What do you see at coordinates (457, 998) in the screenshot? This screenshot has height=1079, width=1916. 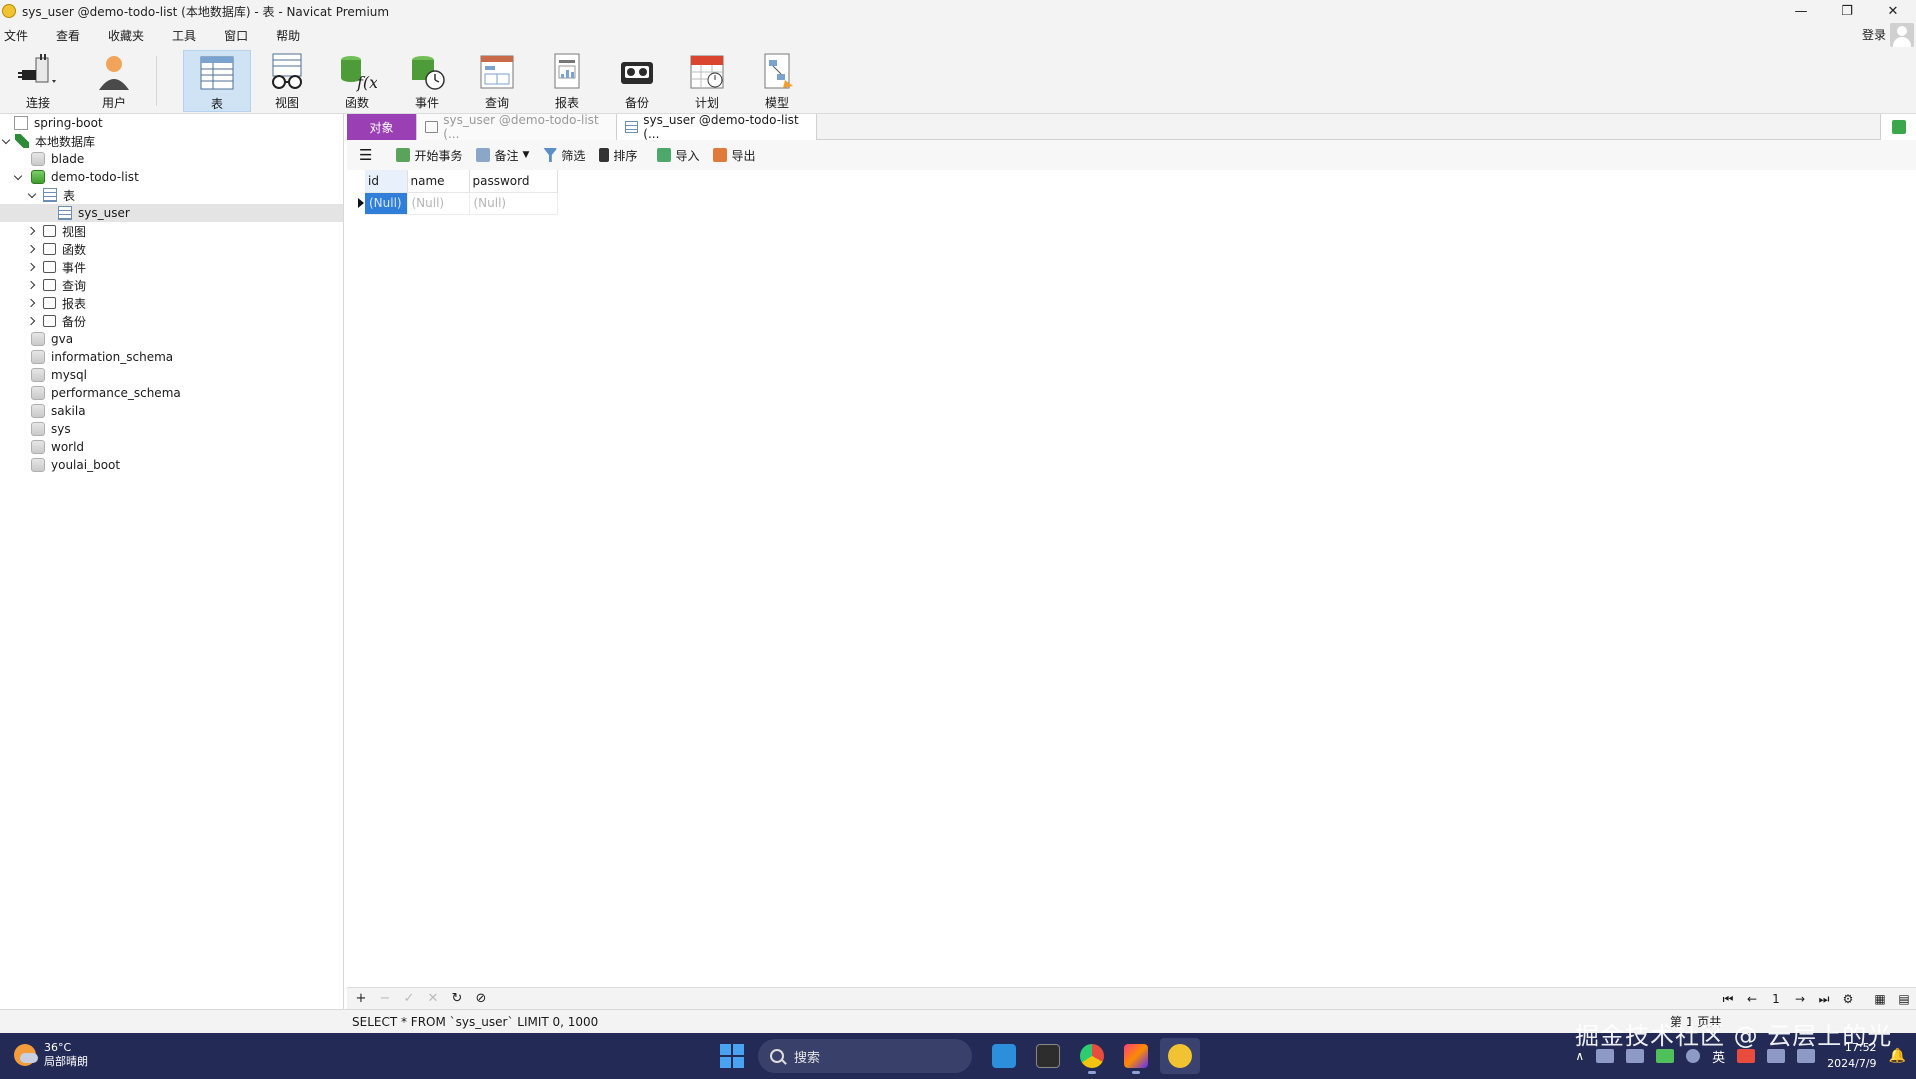 I see `refresh-button: ↻` at bounding box center [457, 998].